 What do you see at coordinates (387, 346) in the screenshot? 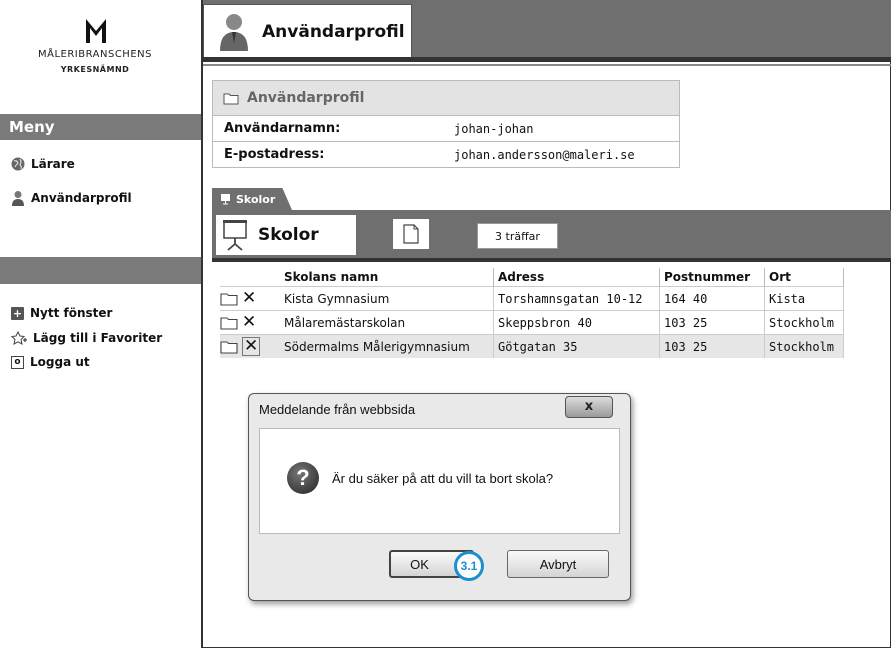
I see `school-name: Södermalms Målerigymnasium` at bounding box center [387, 346].